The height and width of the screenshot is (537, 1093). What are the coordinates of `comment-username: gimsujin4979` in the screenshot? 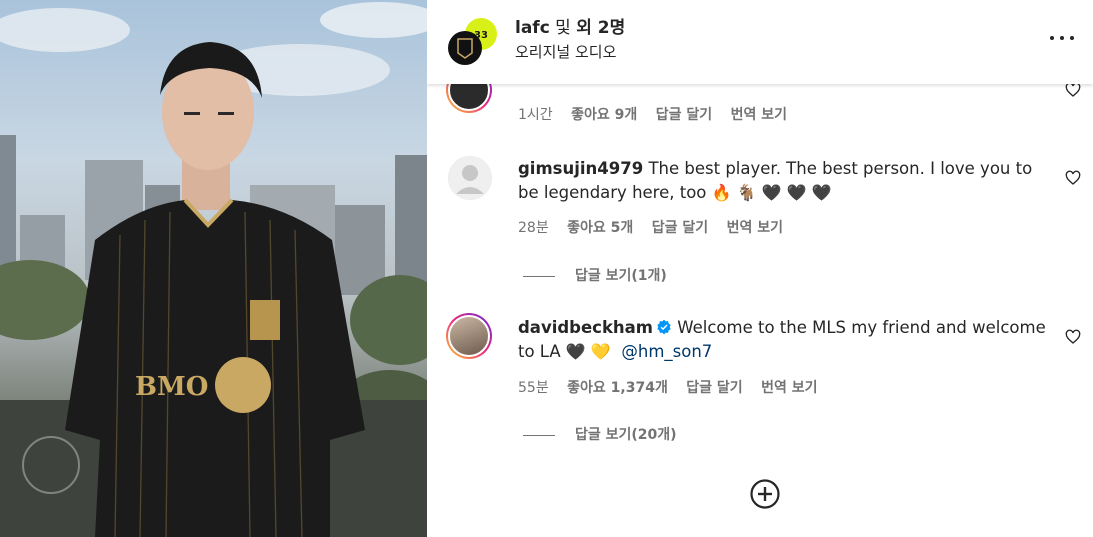 It's located at (580, 168).